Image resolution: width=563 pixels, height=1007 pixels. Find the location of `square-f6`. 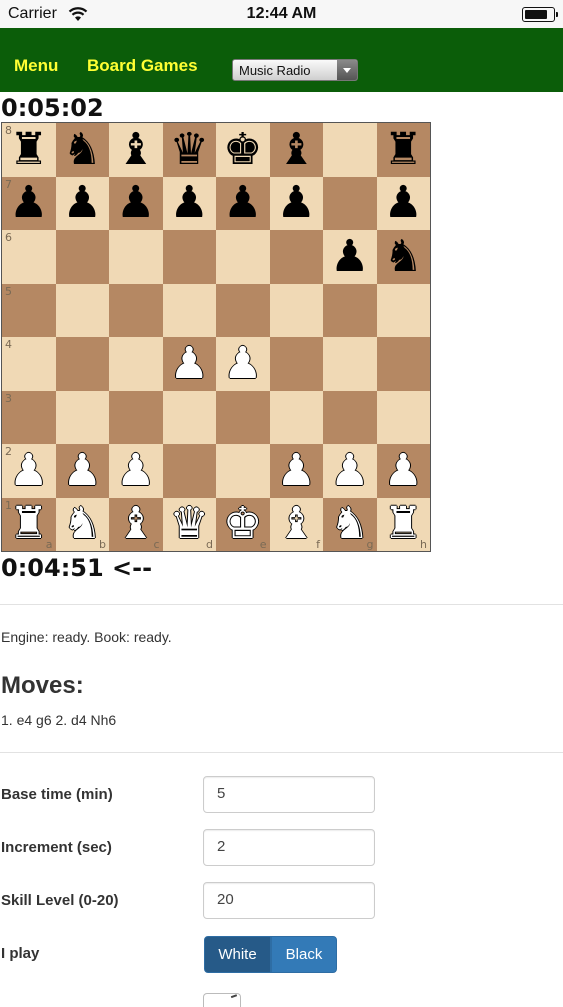

square-f6 is located at coordinates (296, 257).